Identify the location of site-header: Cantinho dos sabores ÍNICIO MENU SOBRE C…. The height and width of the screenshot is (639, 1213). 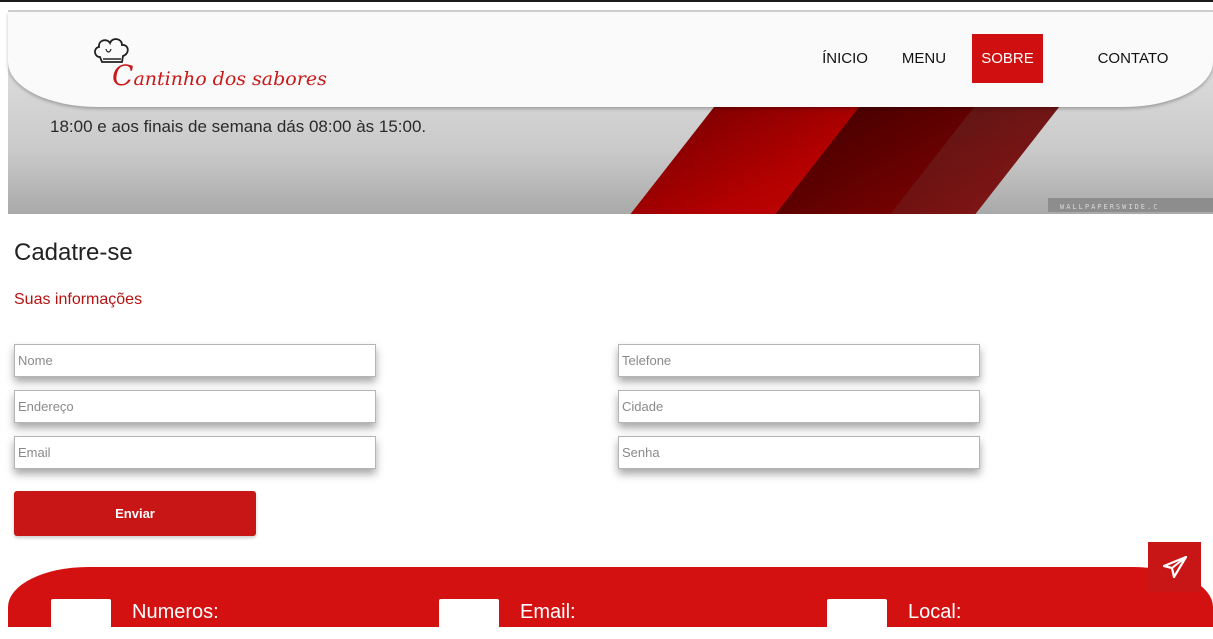
(610, 59).